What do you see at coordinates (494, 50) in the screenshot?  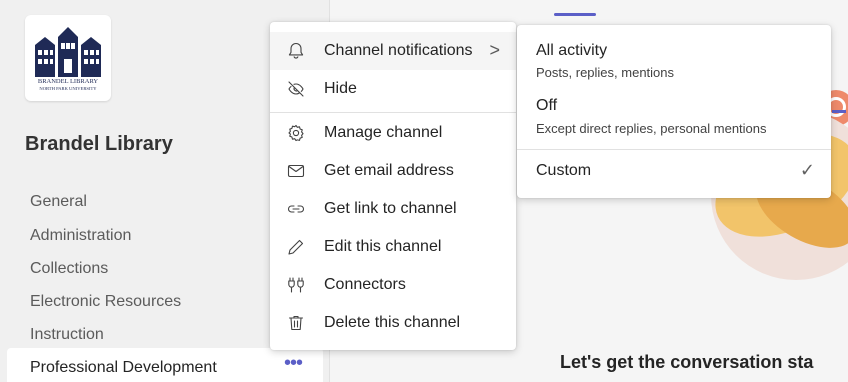 I see `chevron-right-icon: >` at bounding box center [494, 50].